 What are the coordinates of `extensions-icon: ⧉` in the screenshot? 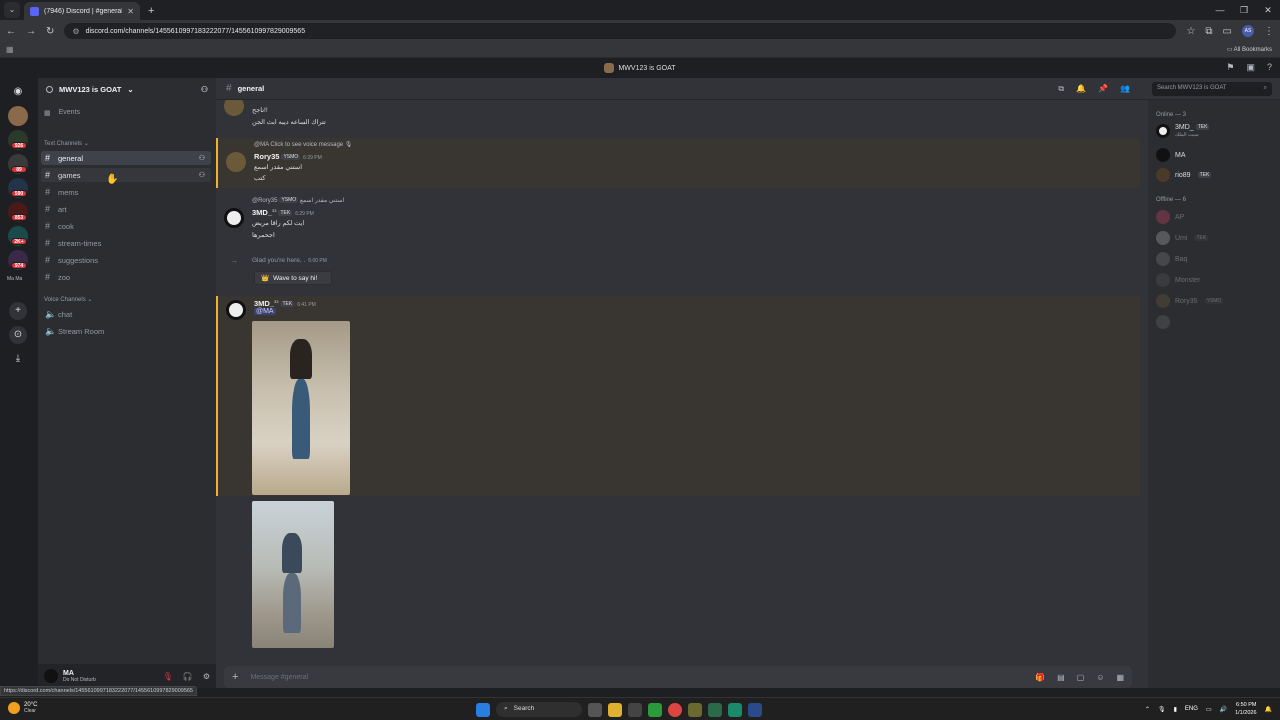 It's located at (1208, 31).